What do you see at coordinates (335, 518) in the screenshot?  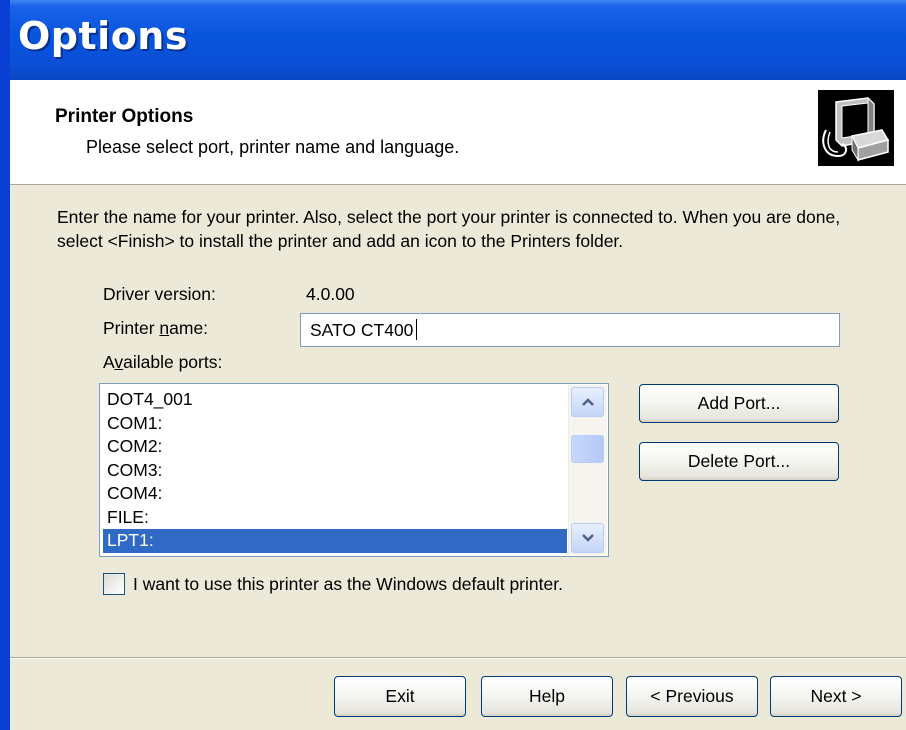 I see `port-item: FILE:` at bounding box center [335, 518].